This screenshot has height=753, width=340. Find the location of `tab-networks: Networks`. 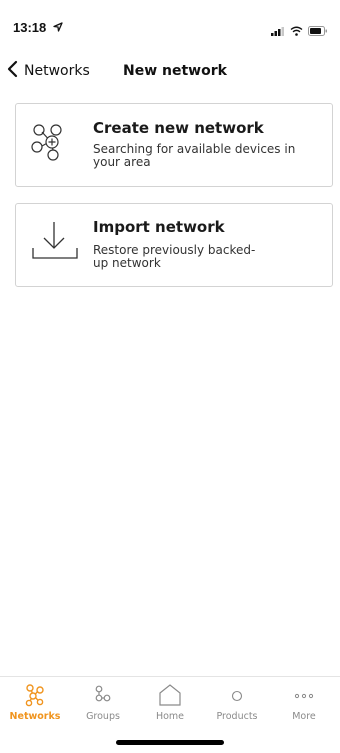

tab-networks: Networks is located at coordinates (35, 708).